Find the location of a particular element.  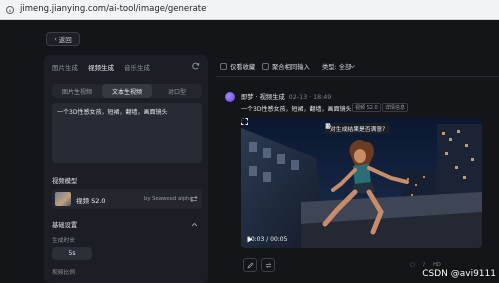

feedback-question: 对生成结果是否满意? is located at coordinates (358, 130).